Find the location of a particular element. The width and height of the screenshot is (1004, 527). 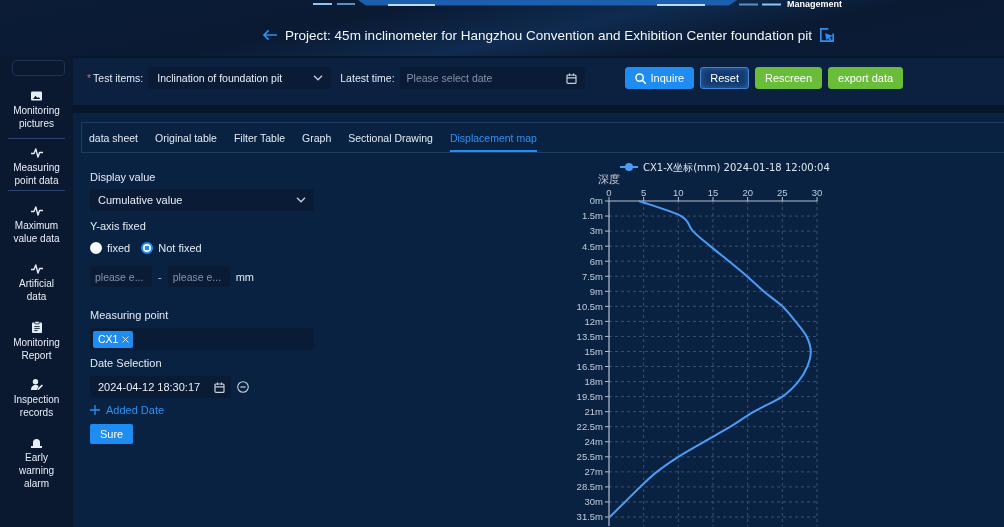

y-tick-label: 22.5m is located at coordinates (589, 427).